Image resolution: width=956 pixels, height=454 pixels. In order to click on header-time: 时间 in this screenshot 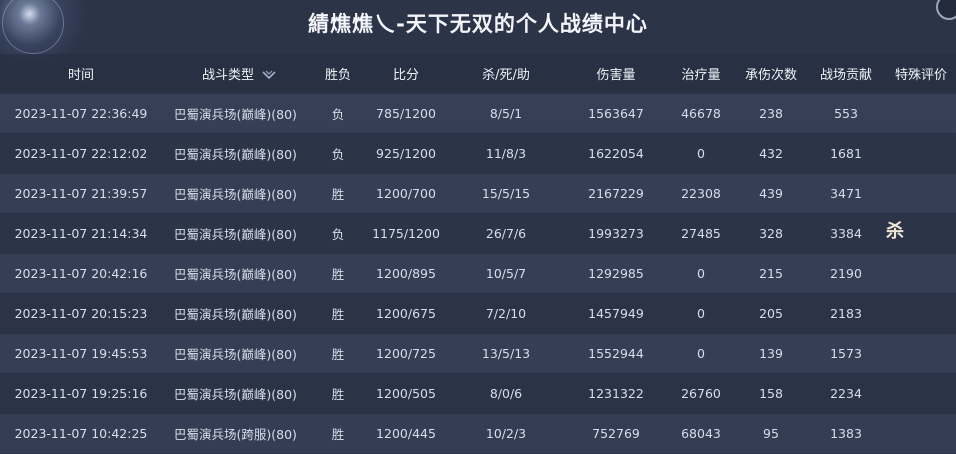, I will do `click(80, 75)`.